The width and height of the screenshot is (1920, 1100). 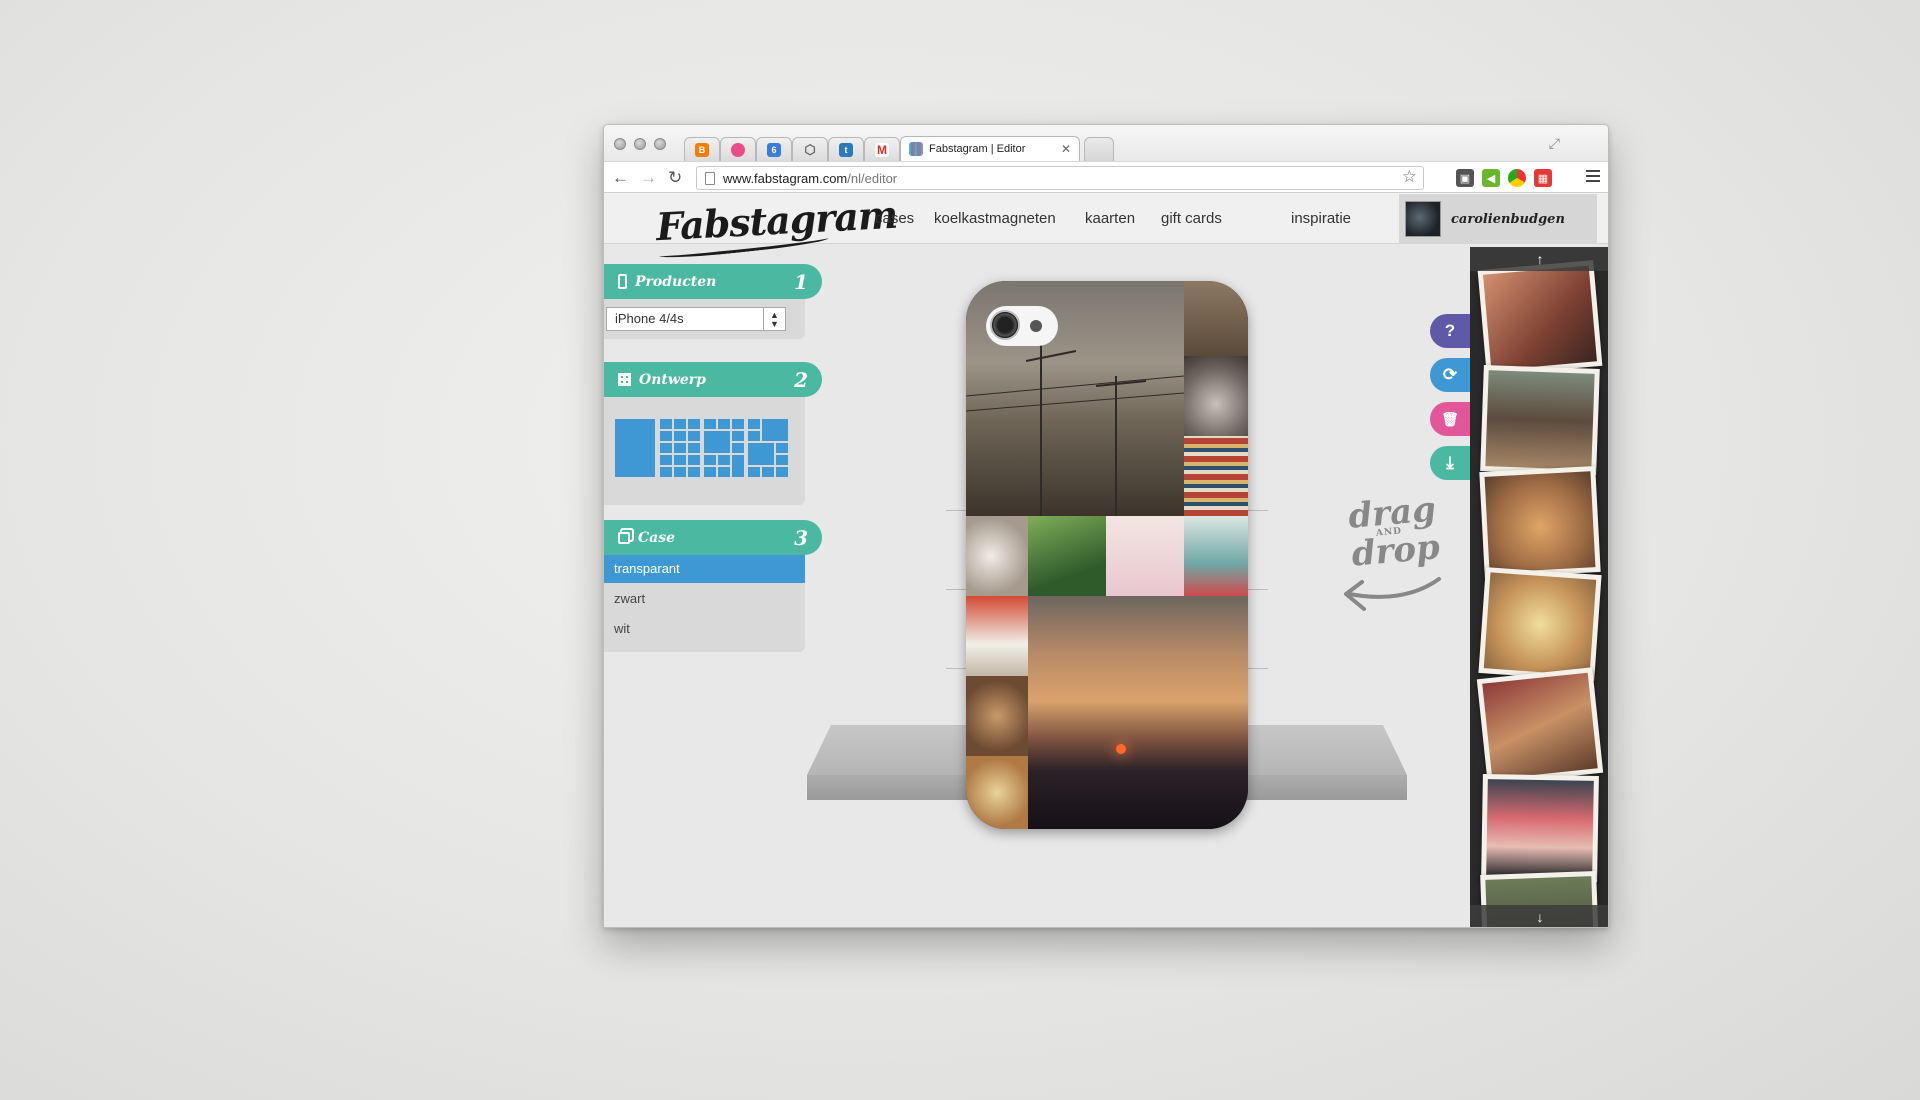 I want to click on step-label: Ontwerp, so click(x=672, y=379).